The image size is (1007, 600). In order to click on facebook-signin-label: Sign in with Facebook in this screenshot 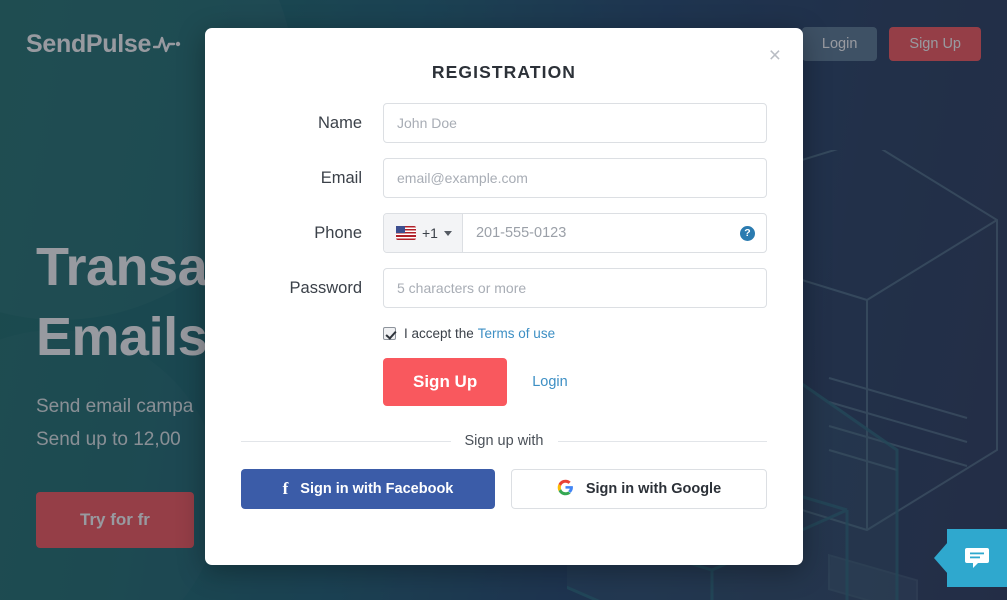, I will do `click(377, 489)`.